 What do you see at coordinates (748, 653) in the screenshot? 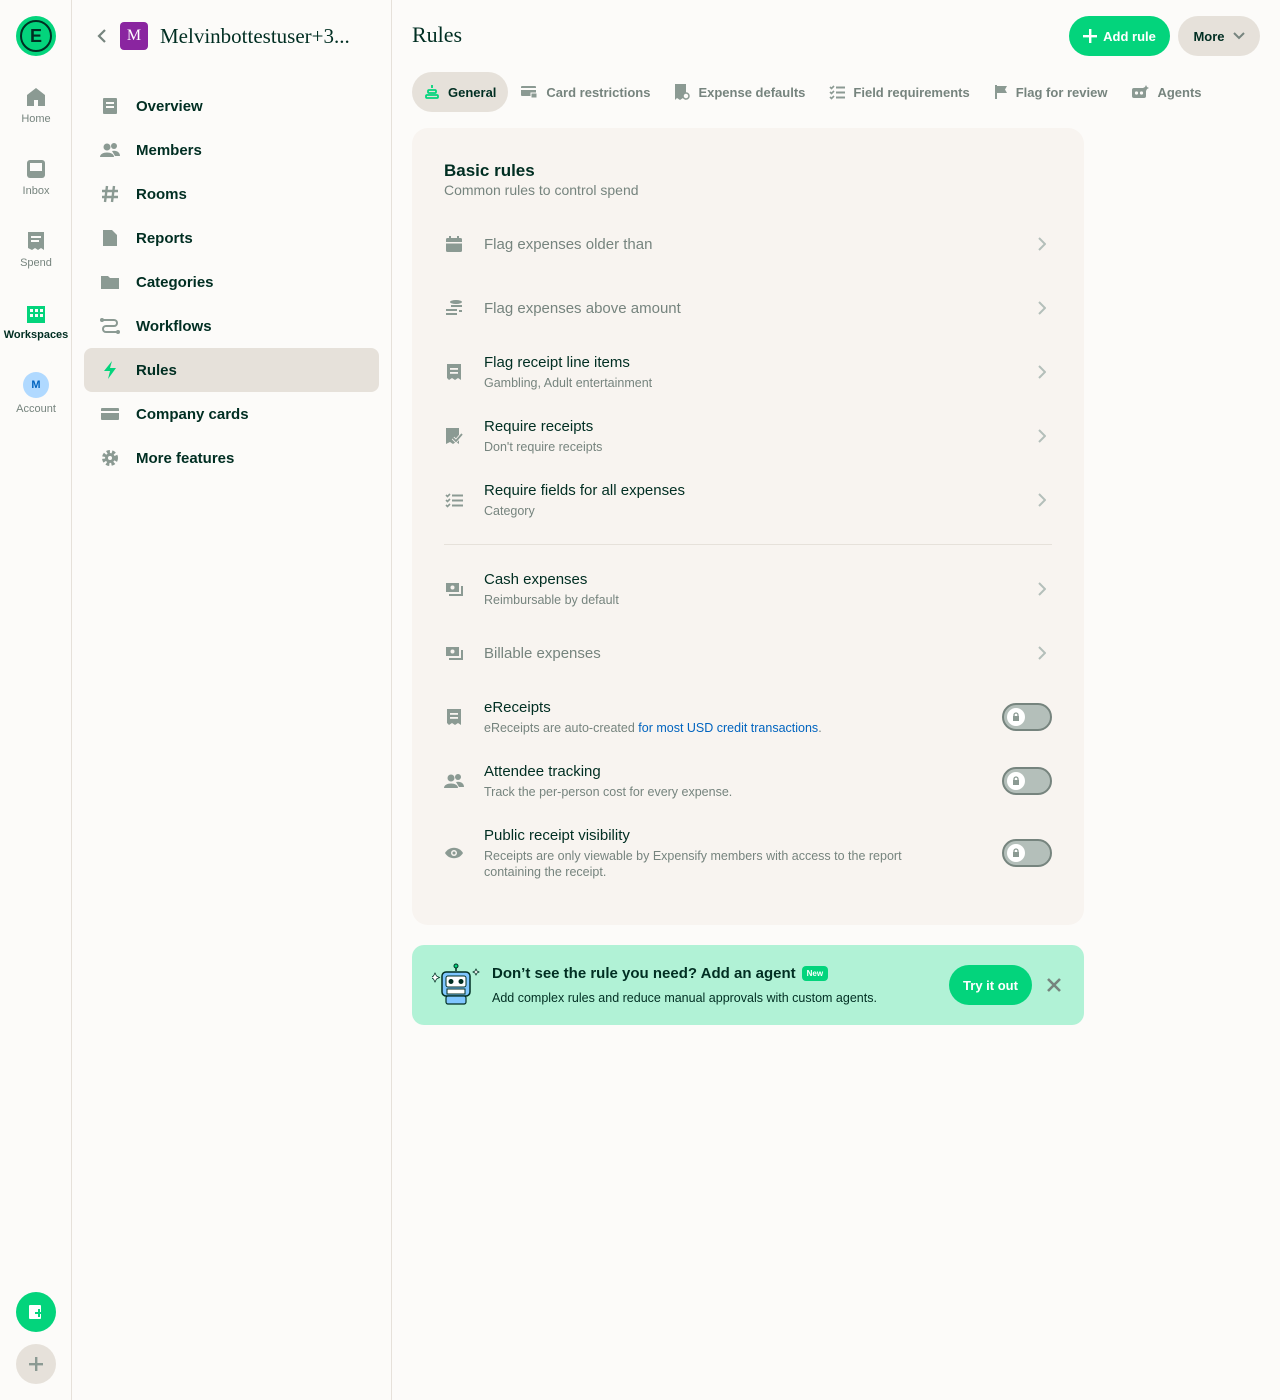
I see `rule-row-billable-expenses: Billable expenses` at bounding box center [748, 653].